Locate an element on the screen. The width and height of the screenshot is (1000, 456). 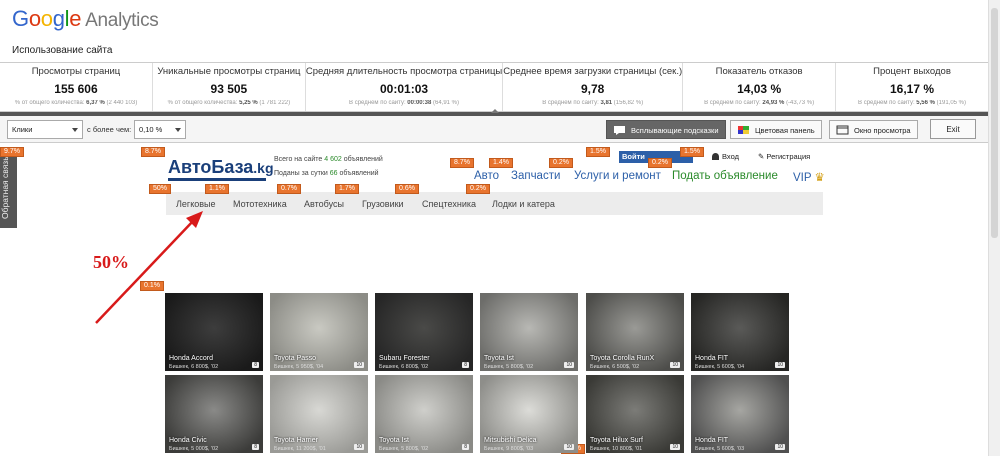
car-name: Toyota Harrier is located at coordinates (296, 440).